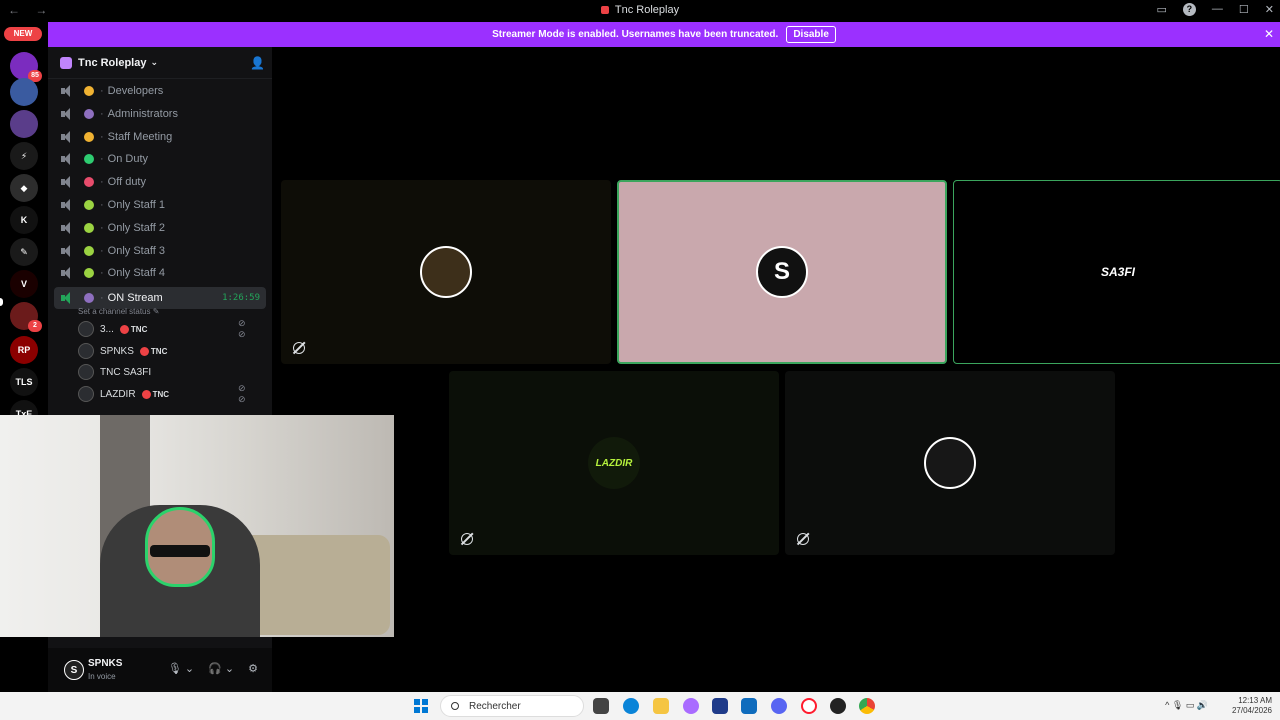  I want to click on voice-user: TNC SA3FI, so click(114, 372).